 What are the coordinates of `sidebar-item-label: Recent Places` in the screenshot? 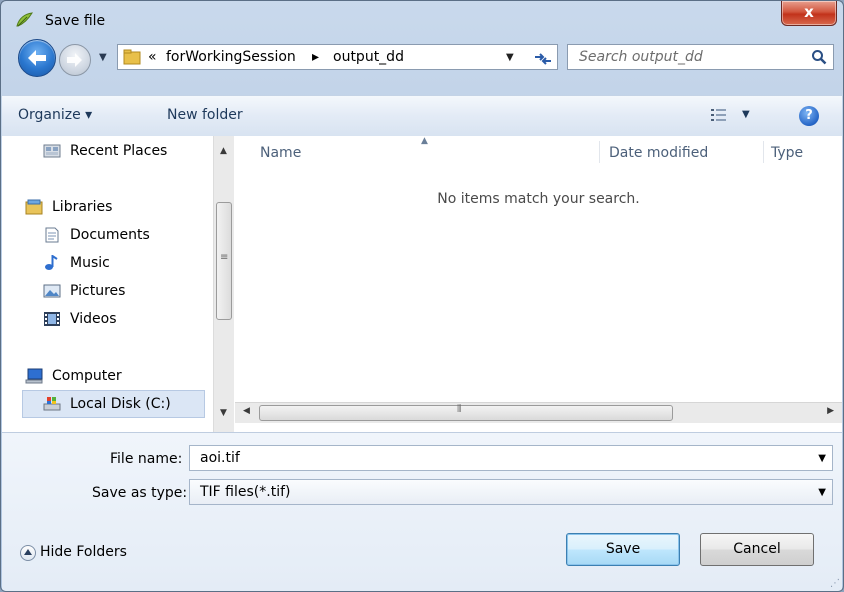 It's located at (119, 151).